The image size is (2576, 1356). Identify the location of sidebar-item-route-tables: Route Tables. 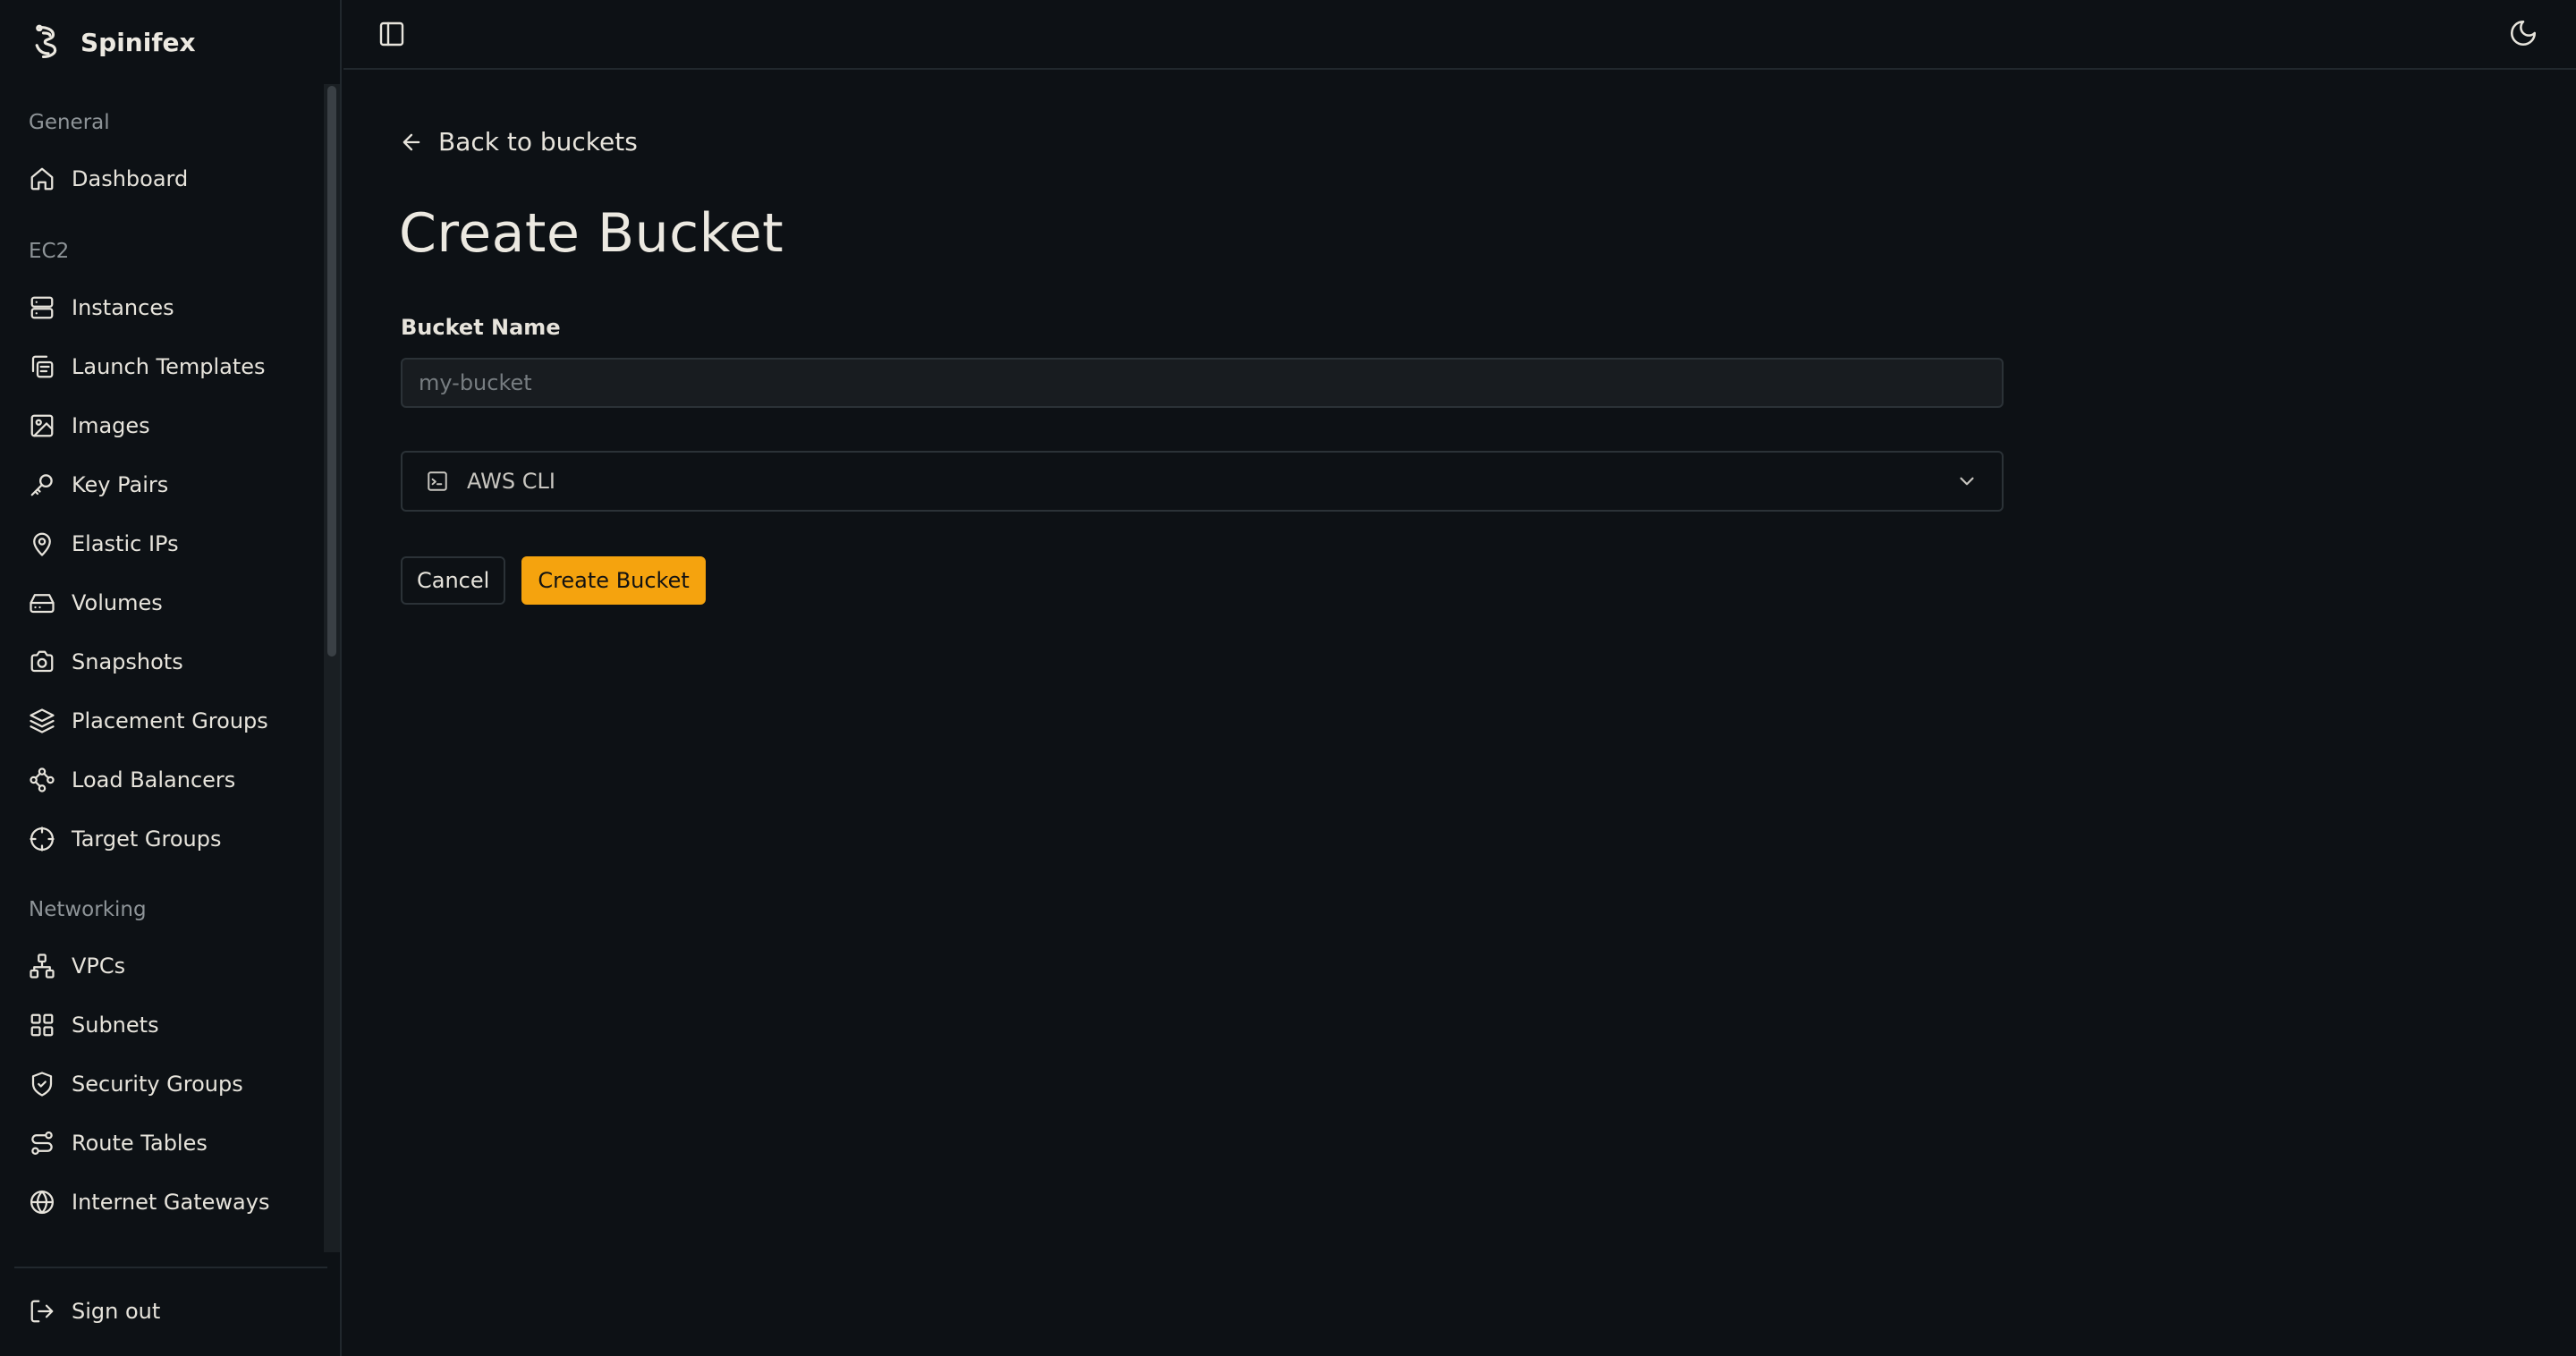
(164, 1143).